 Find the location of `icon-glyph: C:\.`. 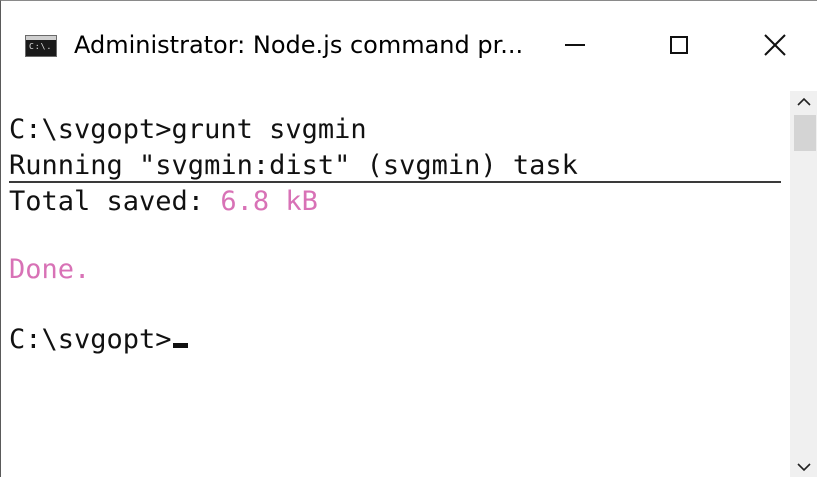

icon-glyph: C:\. is located at coordinates (41, 46).